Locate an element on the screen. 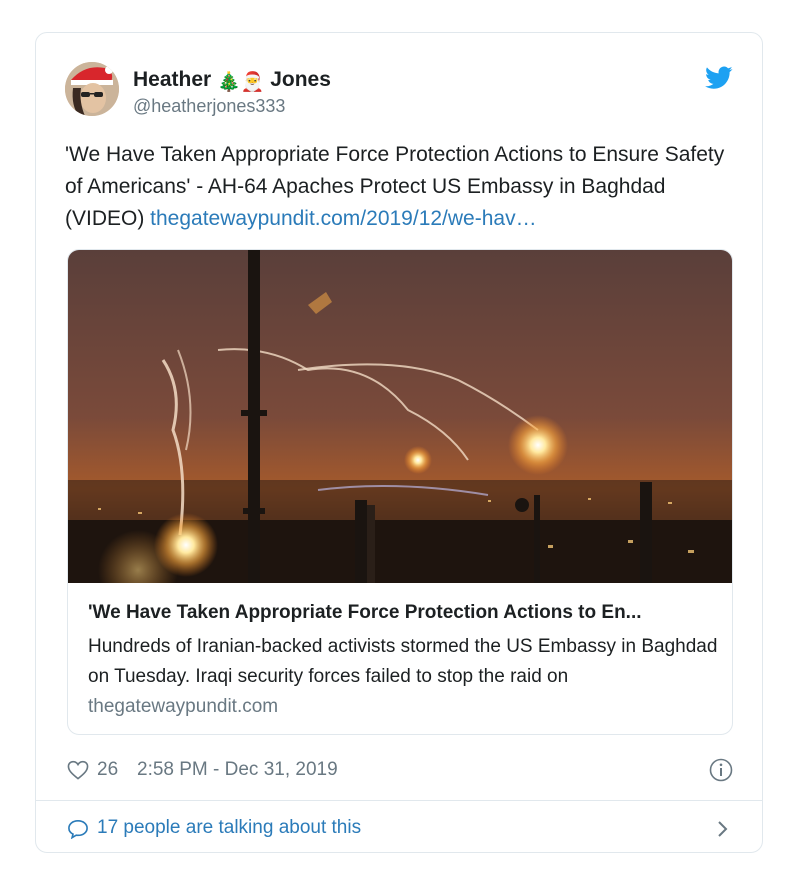 The height and width of the screenshot is (889, 800). author-handle: @heatherjones333 is located at coordinates (209, 106).